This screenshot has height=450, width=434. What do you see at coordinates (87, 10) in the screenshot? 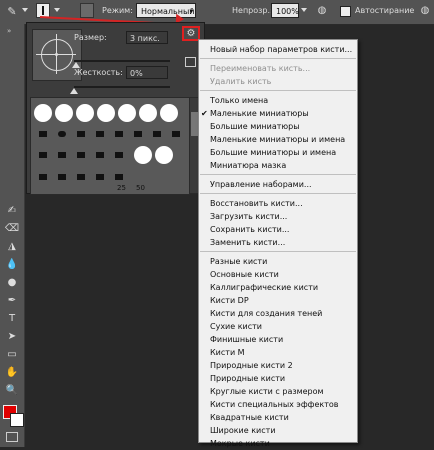
I see `brush-panel-toggle-icon` at bounding box center [87, 10].